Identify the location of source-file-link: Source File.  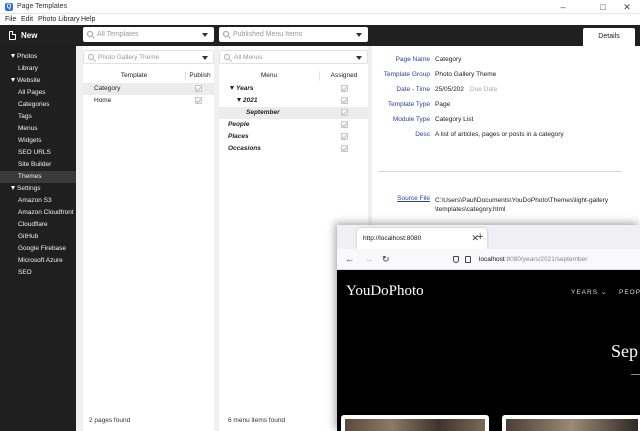
(404, 198).